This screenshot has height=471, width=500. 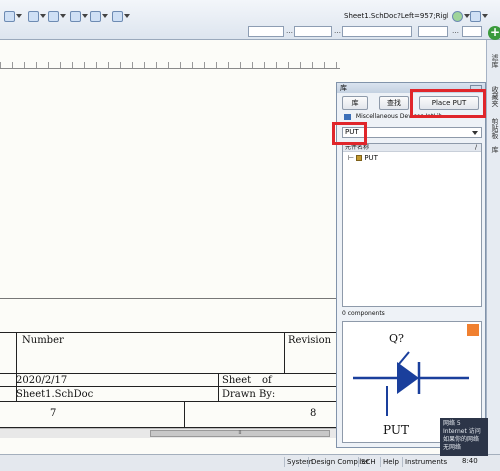 I want to click on border-line-bottom, so click(x=170, y=298).